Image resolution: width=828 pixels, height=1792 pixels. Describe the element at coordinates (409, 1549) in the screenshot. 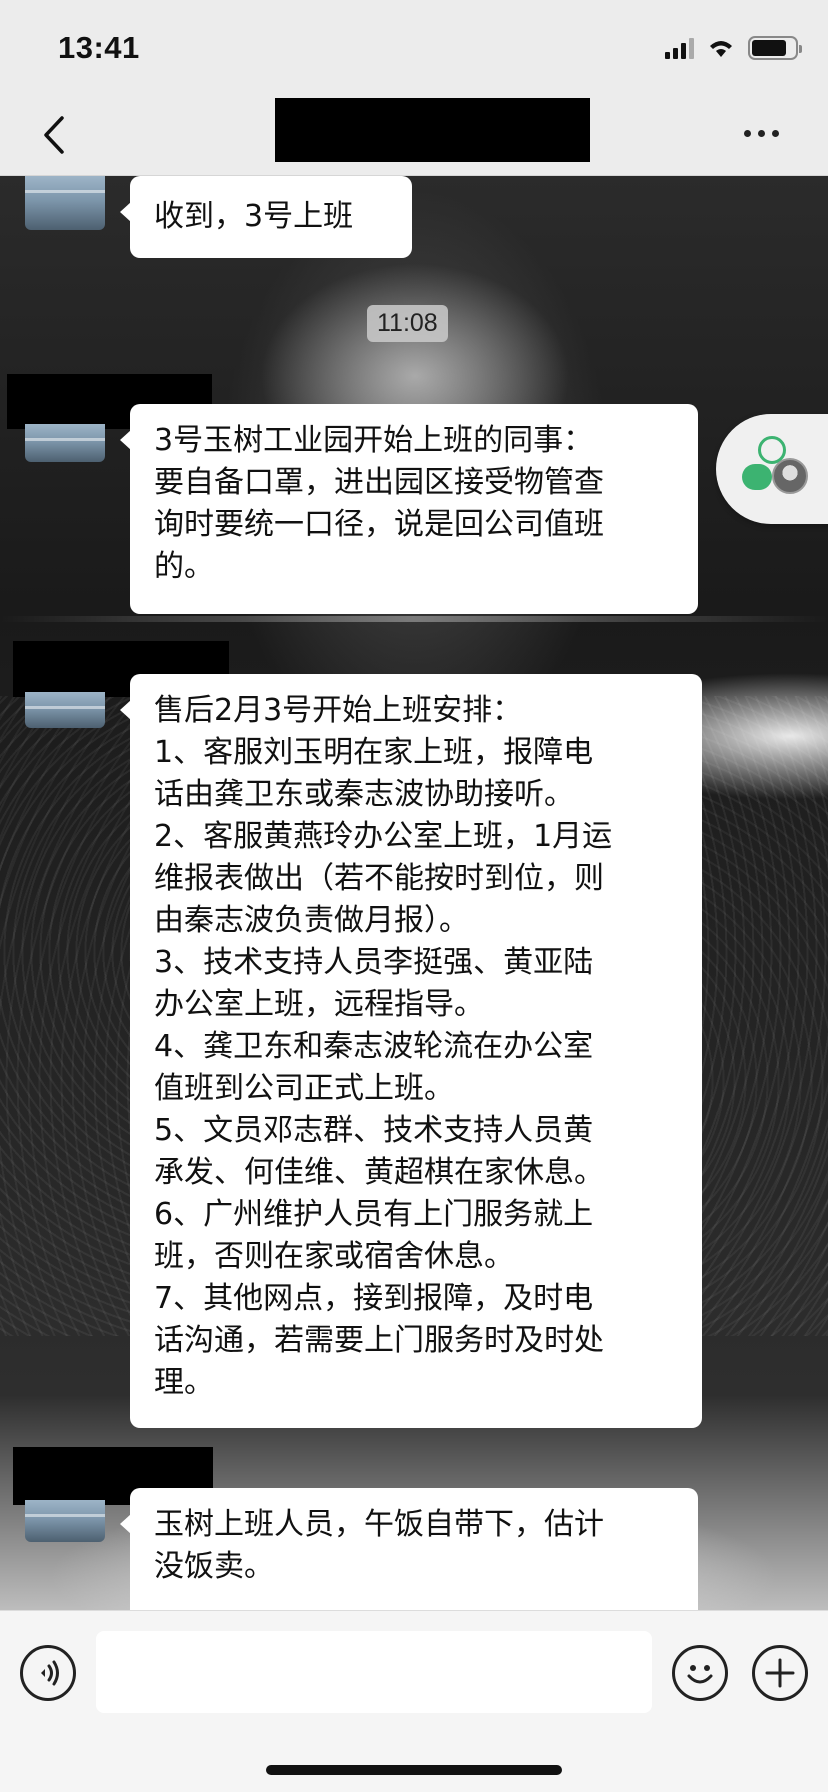

I see `message-bubble: 玉树上班人员，午饭自带下，估计 没饭卖。` at that location.